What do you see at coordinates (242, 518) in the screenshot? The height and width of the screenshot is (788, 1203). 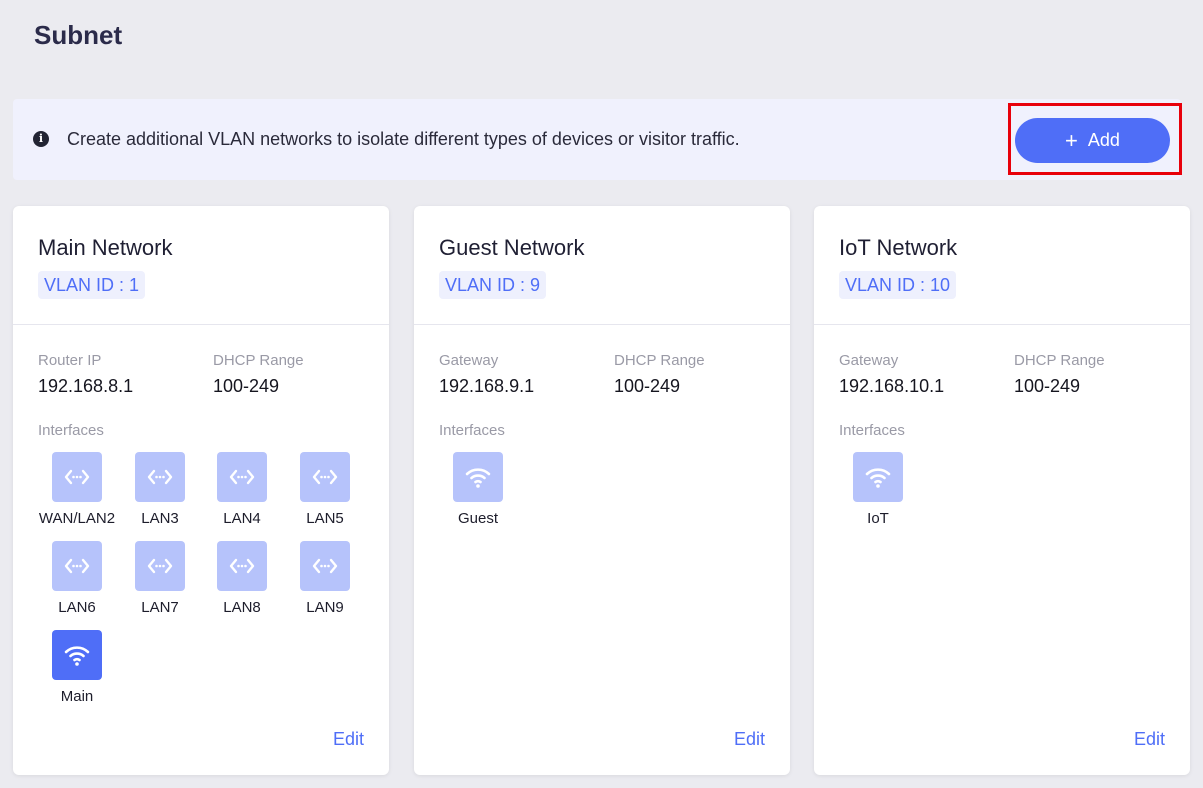 I see `interface-label: LAN4` at bounding box center [242, 518].